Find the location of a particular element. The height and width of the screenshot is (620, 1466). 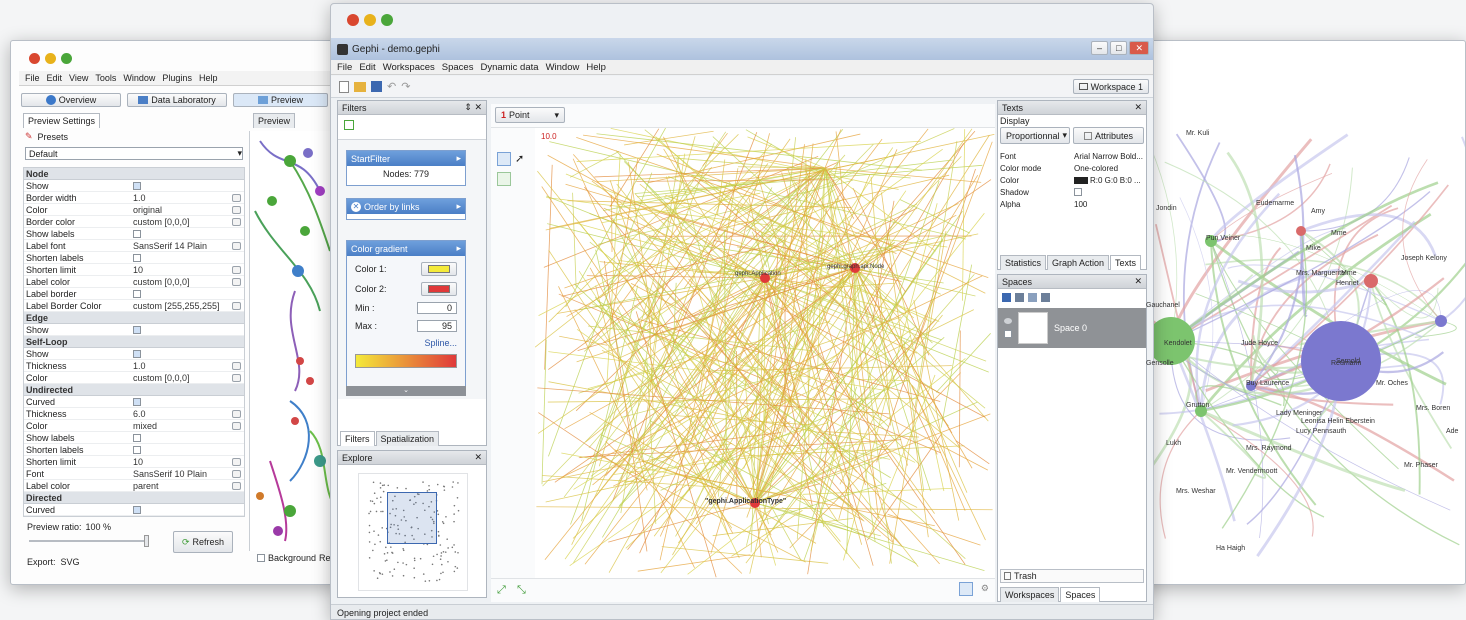

property-row: Label font SansSerif 14 Plain is located at coordinates (134, 246).